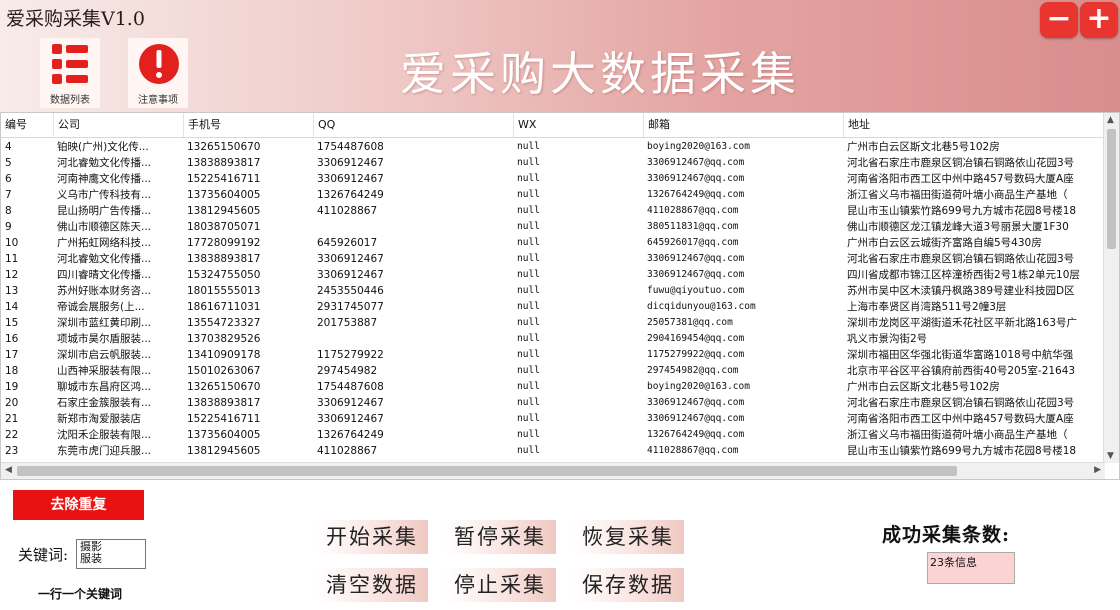 This screenshot has width=1120, height=610. Describe the element at coordinates (111, 554) in the screenshot. I see `keyword-input: 摄影 服装` at that location.